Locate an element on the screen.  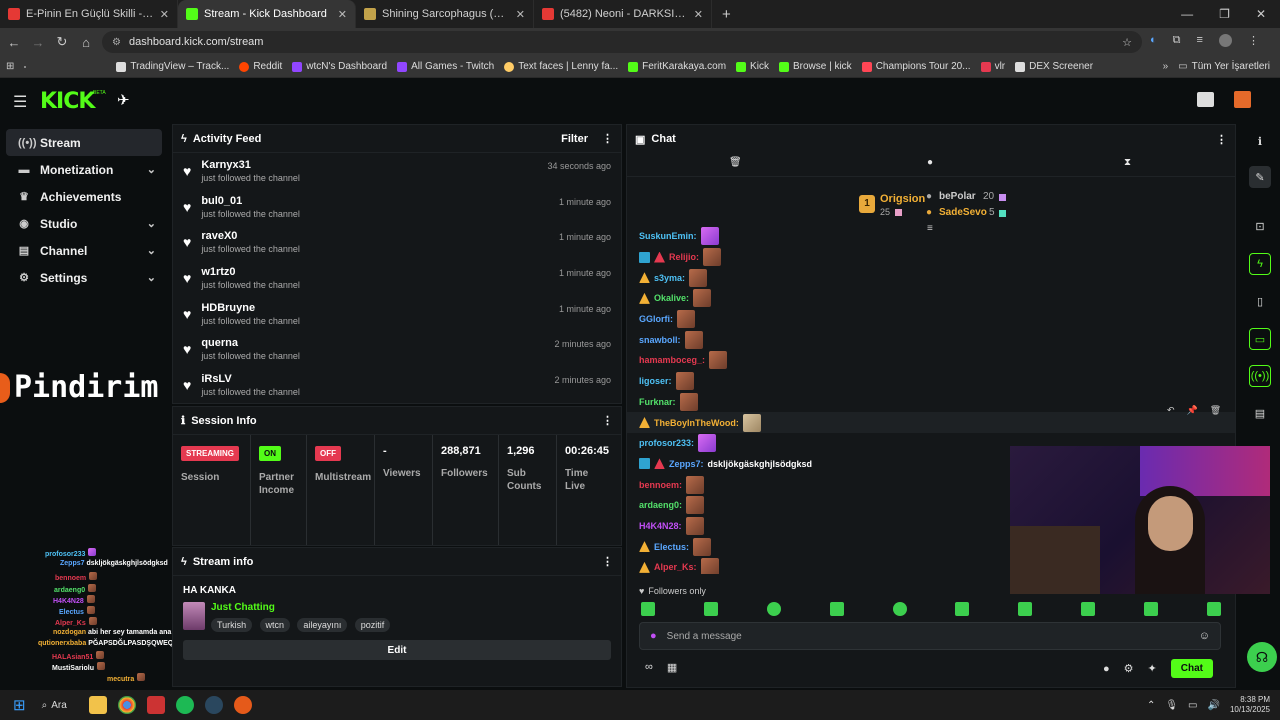
filter-button: Filter is located at coordinates (574, 139).